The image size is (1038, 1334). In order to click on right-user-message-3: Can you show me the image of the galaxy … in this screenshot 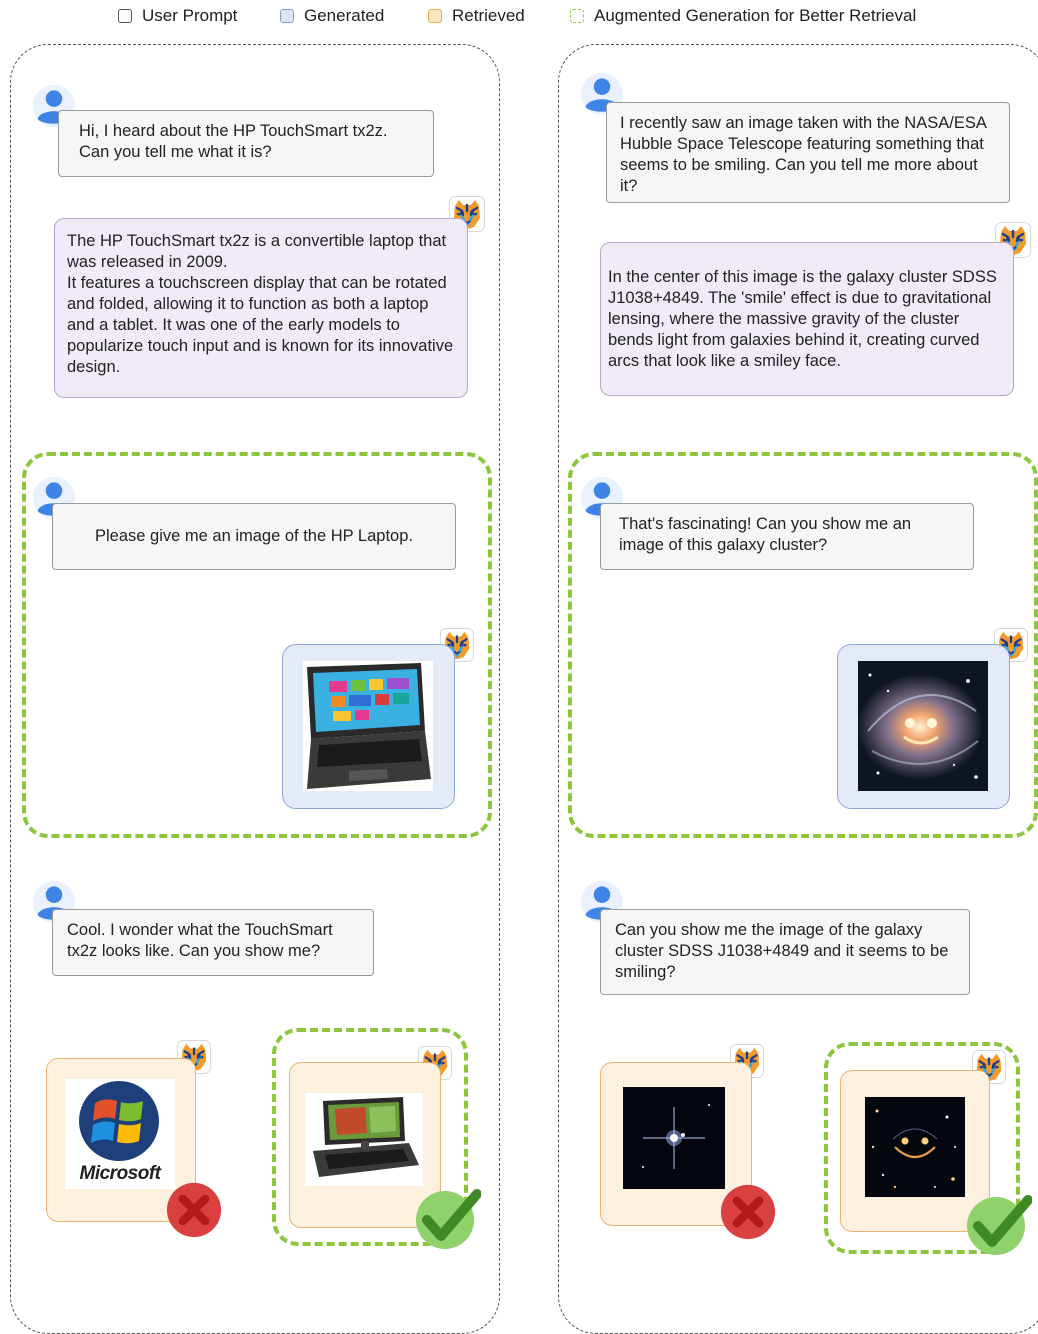, I will do `click(785, 952)`.